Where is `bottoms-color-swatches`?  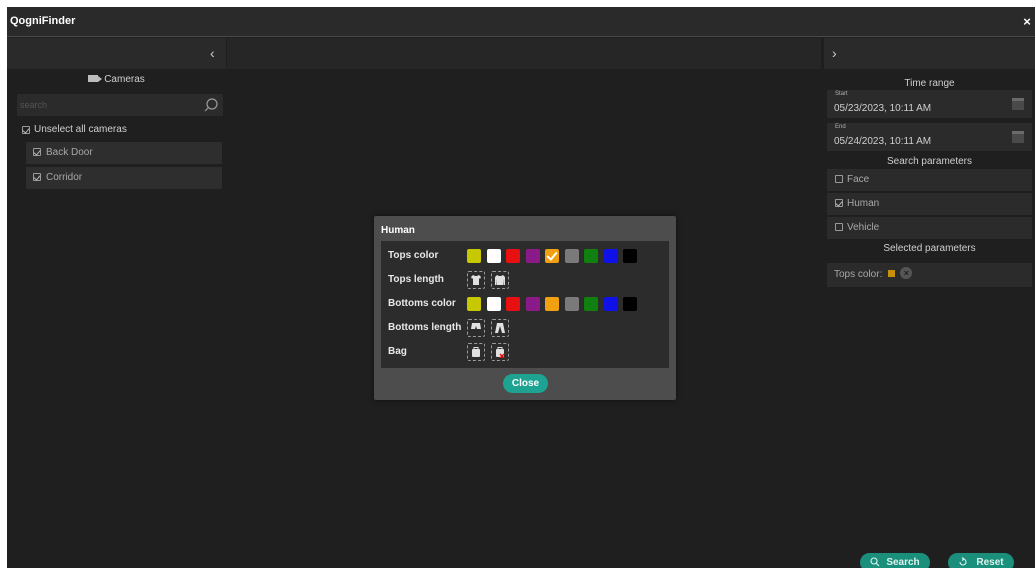
bottoms-color-swatches is located at coordinates (555, 304).